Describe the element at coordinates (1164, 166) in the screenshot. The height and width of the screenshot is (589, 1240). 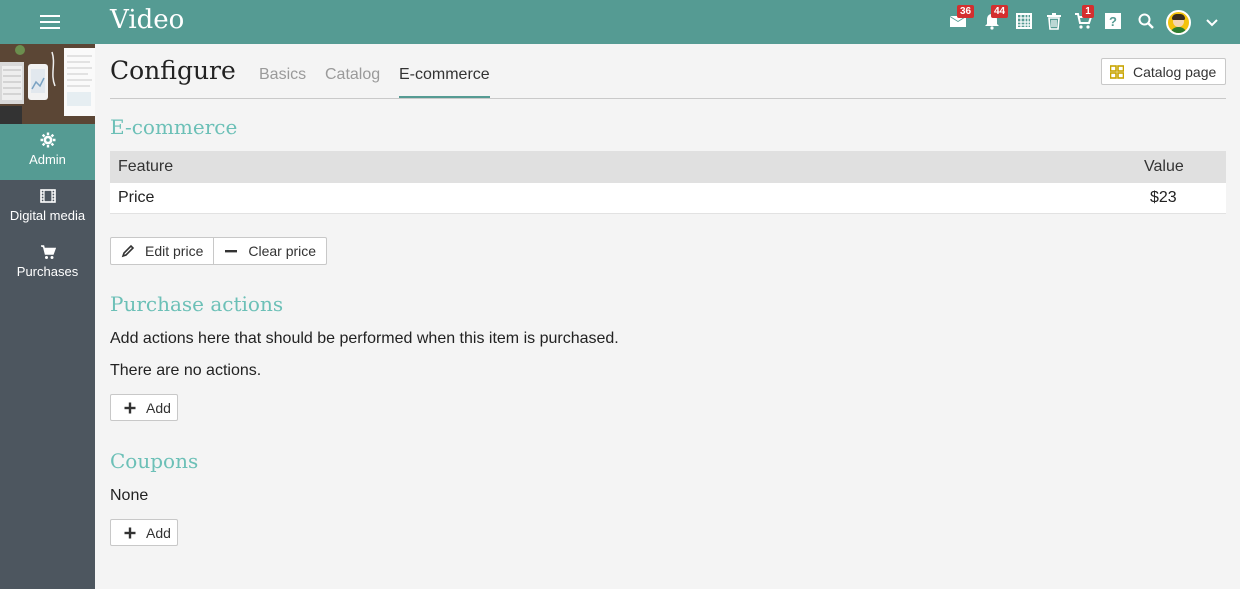
I see `column-header-value: Value` at that location.